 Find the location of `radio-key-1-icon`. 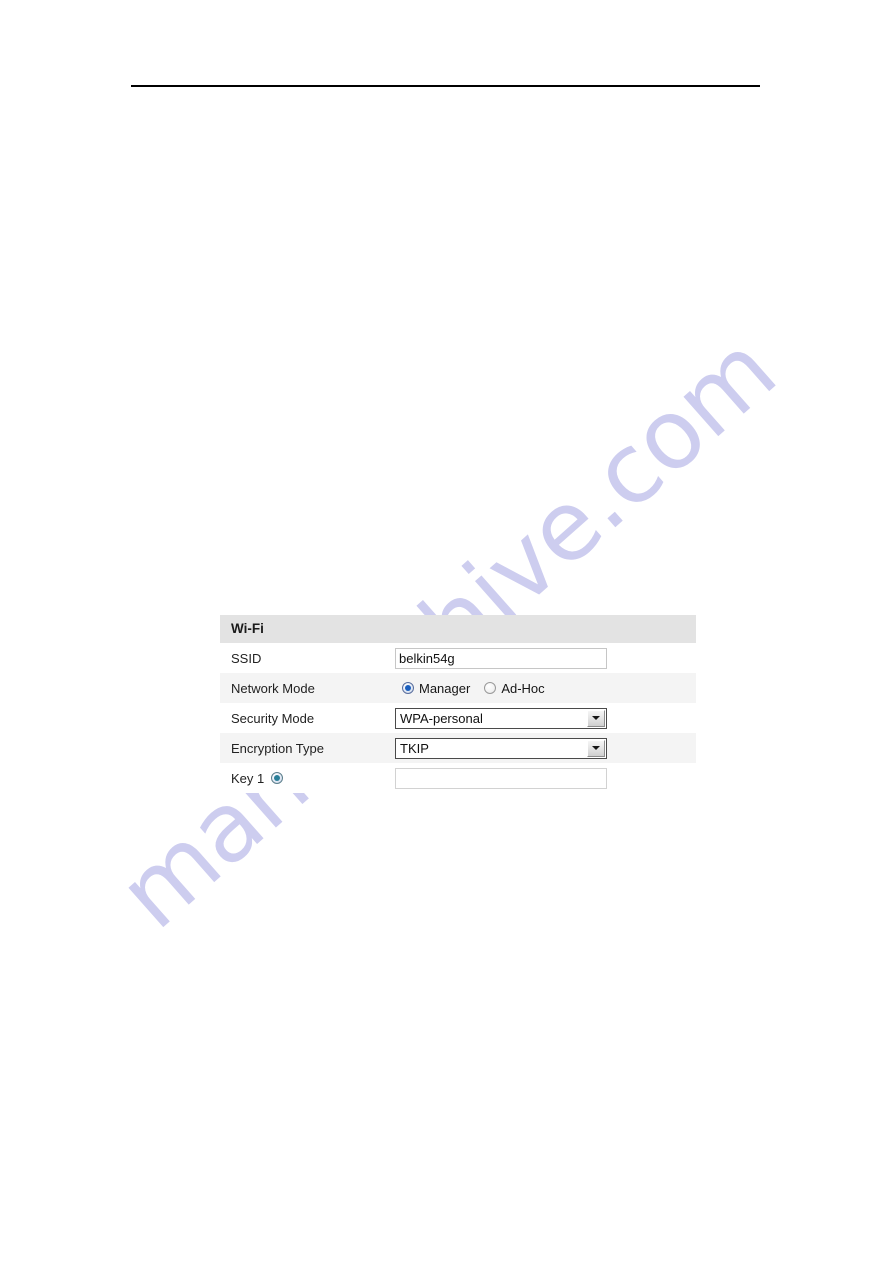

radio-key-1-icon is located at coordinates (277, 778).